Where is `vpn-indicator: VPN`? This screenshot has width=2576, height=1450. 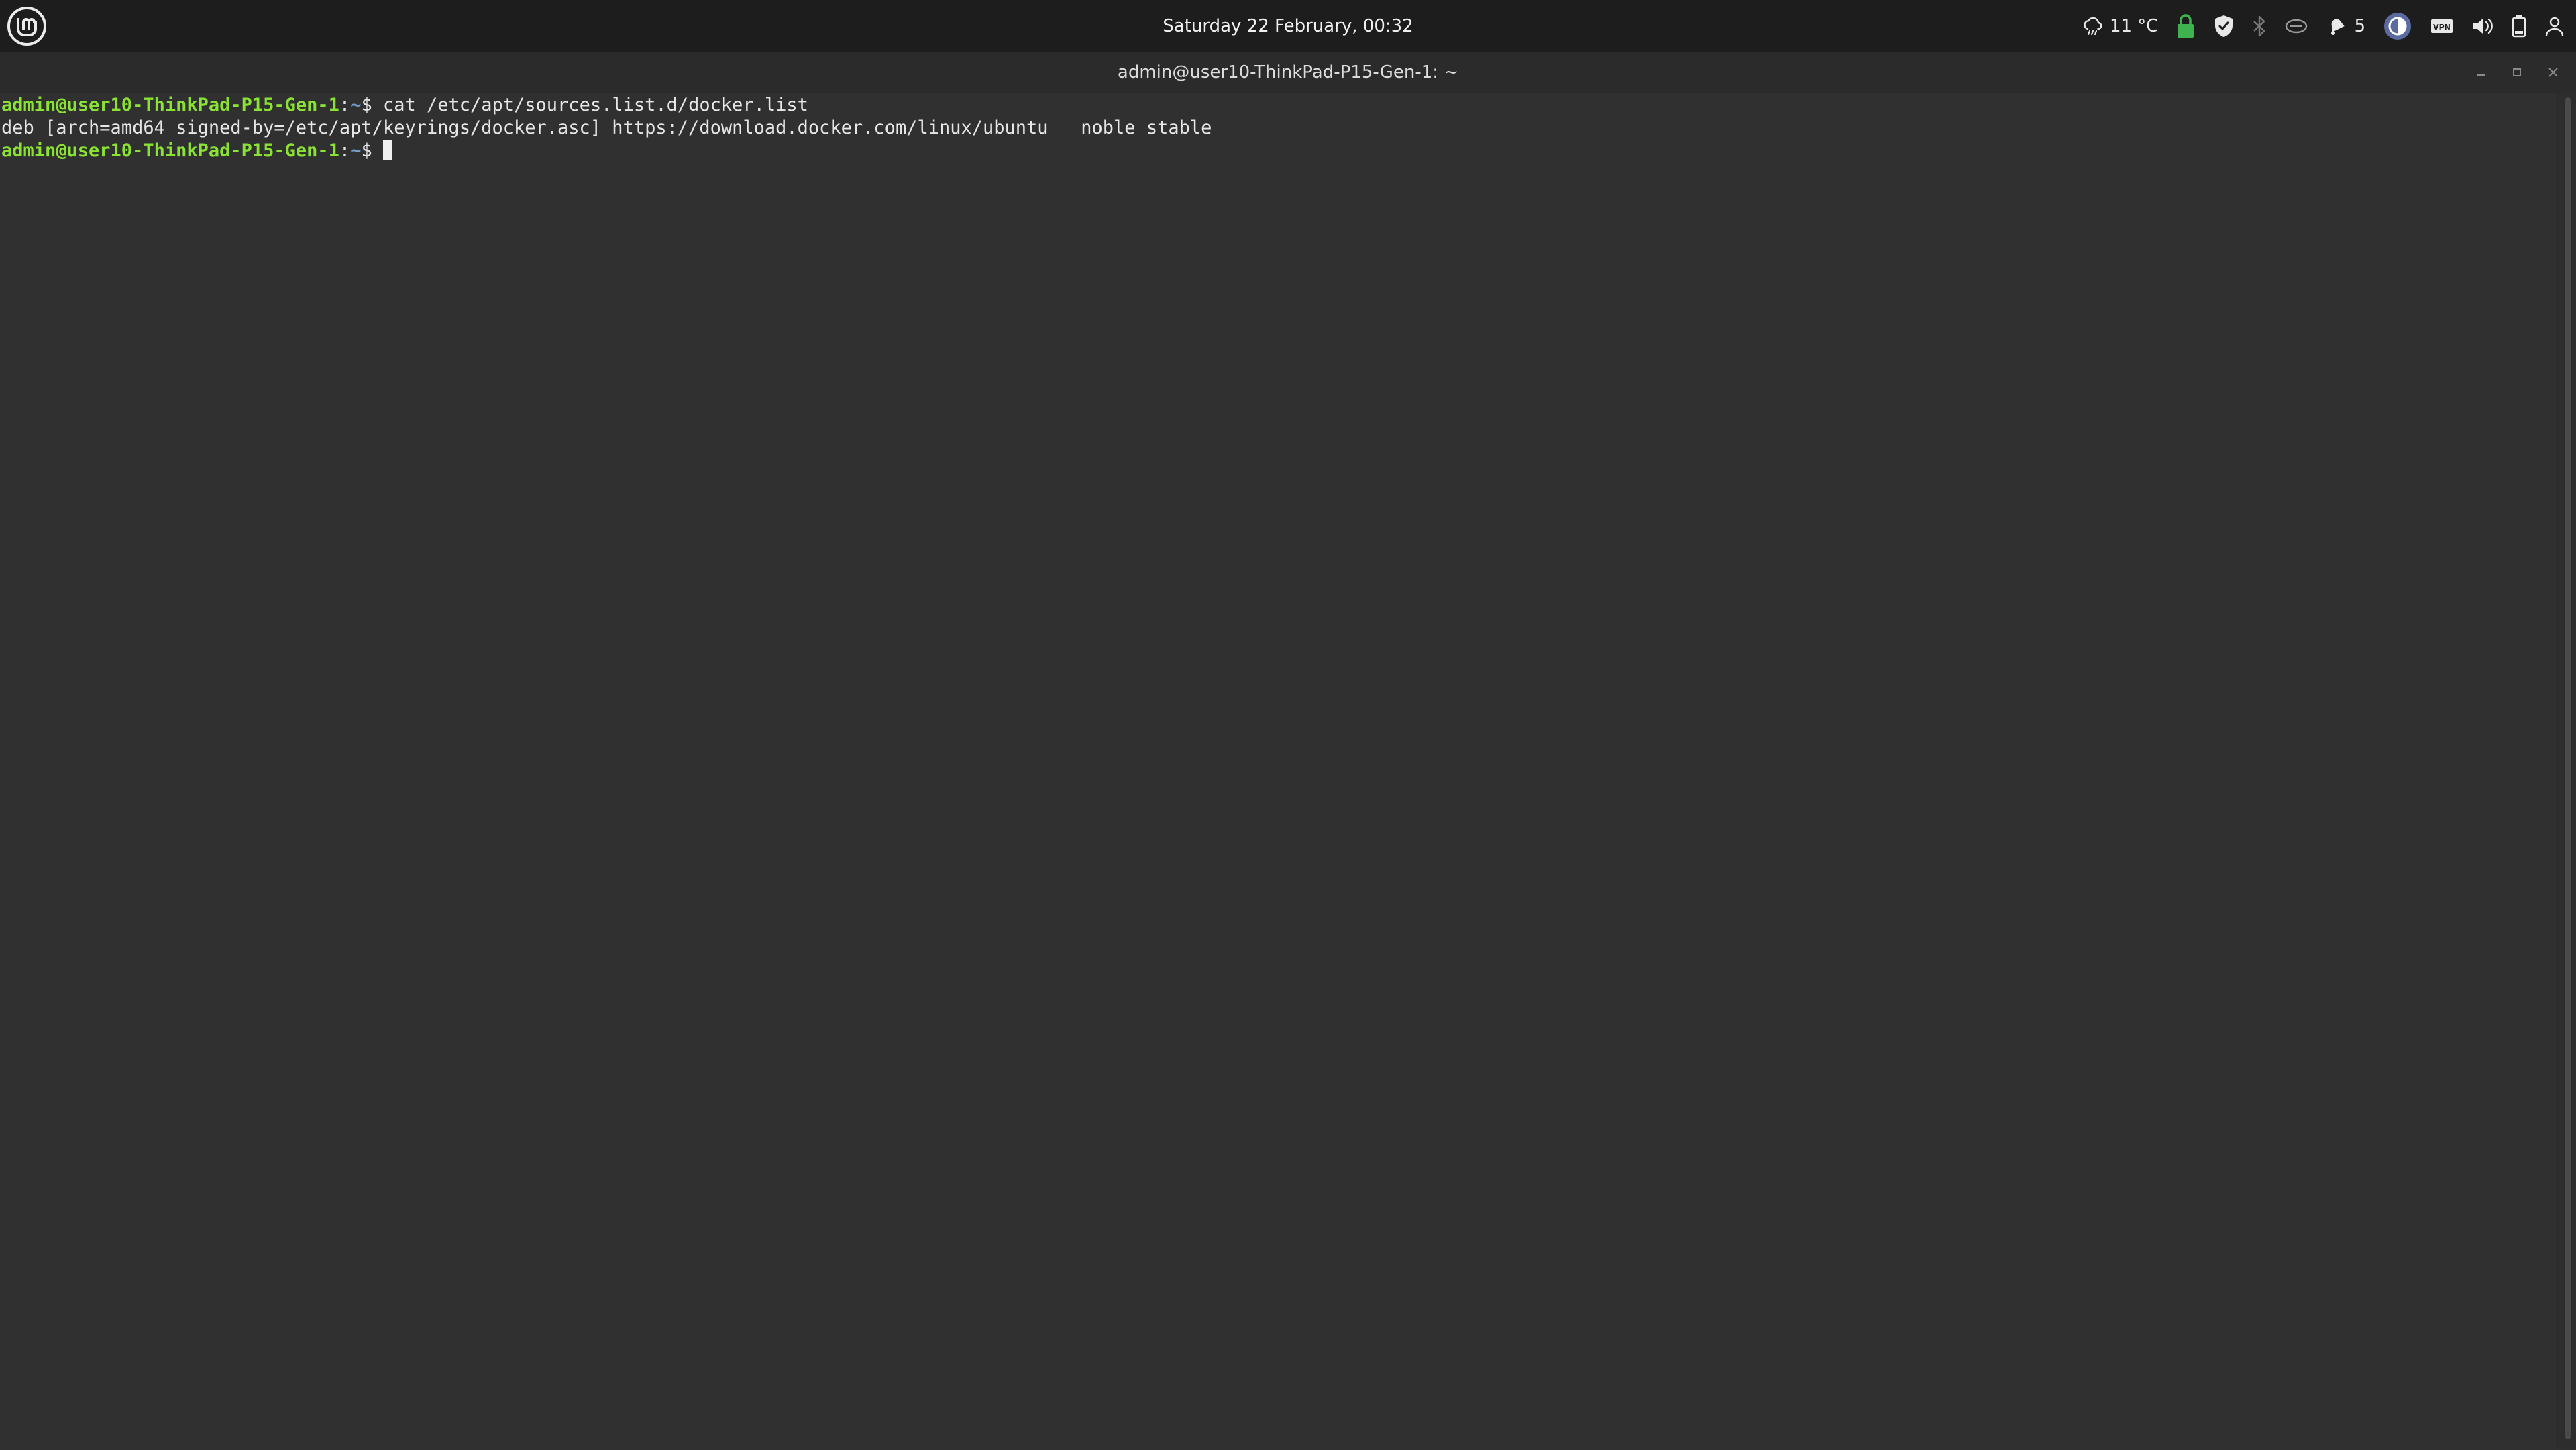 vpn-indicator: VPN is located at coordinates (2442, 26).